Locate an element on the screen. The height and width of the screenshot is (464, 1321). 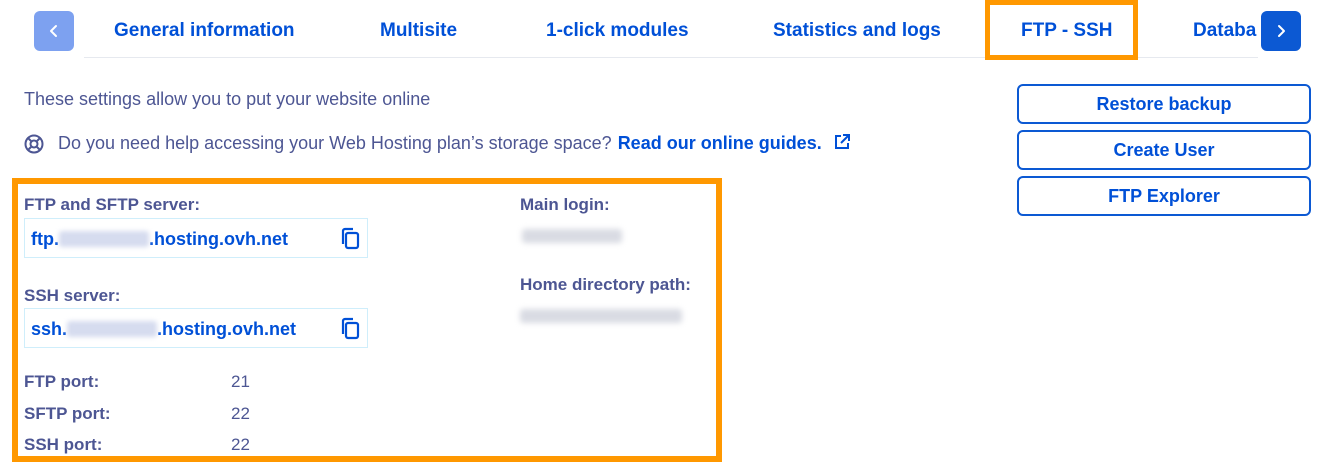
ftp-server-value: ftp. .hosting.ovh.net is located at coordinates (159, 239).